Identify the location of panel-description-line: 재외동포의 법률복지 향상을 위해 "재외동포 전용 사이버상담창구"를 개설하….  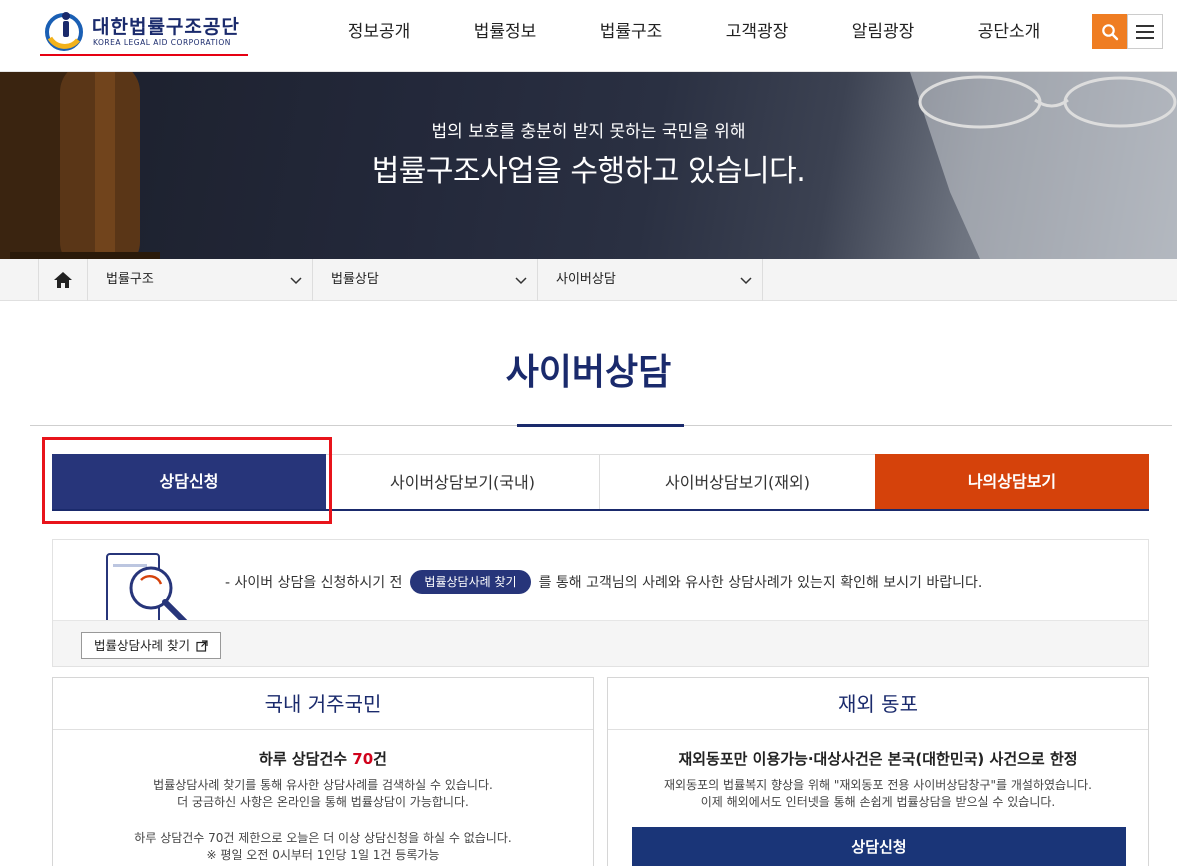
(878, 785).